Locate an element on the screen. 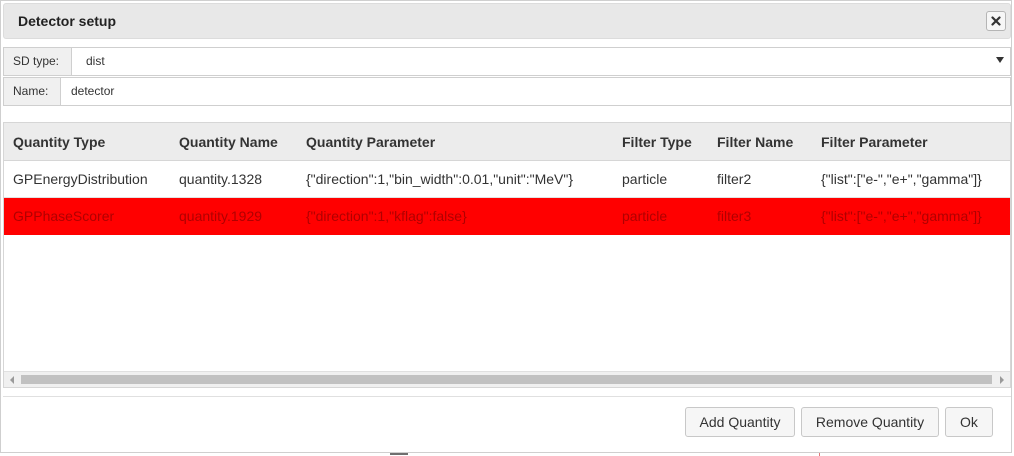 The width and height of the screenshot is (1014, 456). caret-left-icon is located at coordinates (12, 379).